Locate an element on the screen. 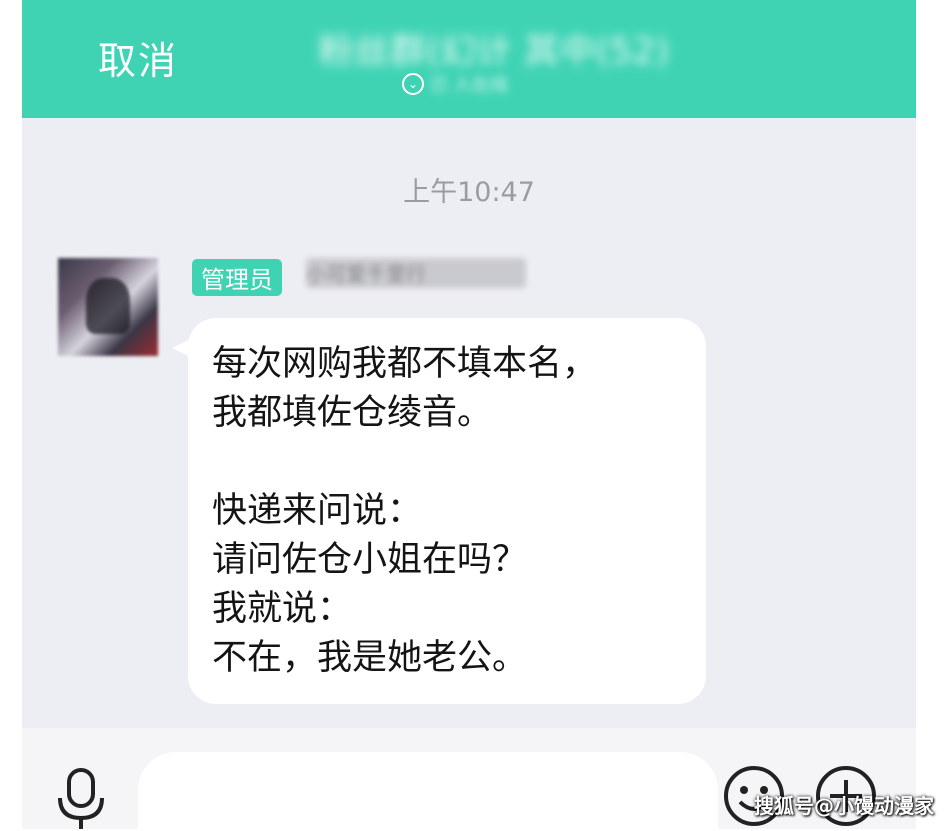 This screenshot has width=950, height=831. chat-header: 取消 粉丝群(幻计 其中(52) ⌄ 已 人在线 is located at coordinates (469, 59).